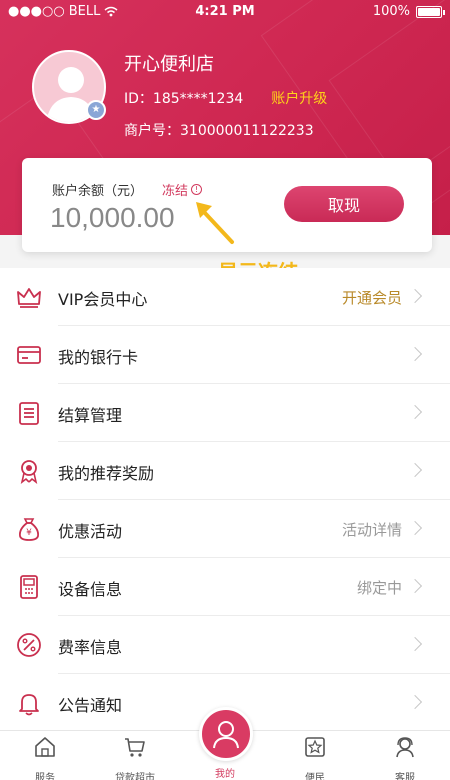  What do you see at coordinates (225, 355) in the screenshot?
I see `menu-item-bank-card: 我的银行卡` at bounding box center [225, 355].